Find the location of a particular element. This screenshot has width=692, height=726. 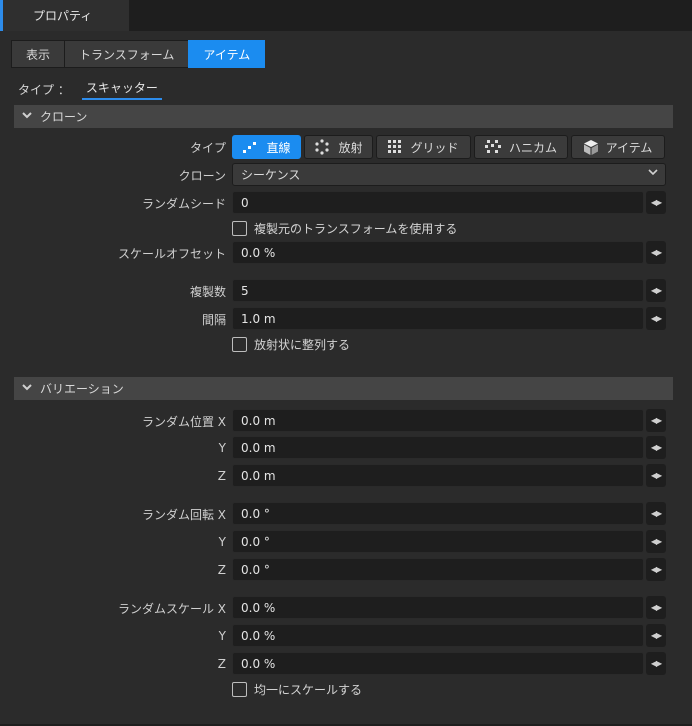

mode-honeycomb-button: ハニカム is located at coordinates (521, 147).